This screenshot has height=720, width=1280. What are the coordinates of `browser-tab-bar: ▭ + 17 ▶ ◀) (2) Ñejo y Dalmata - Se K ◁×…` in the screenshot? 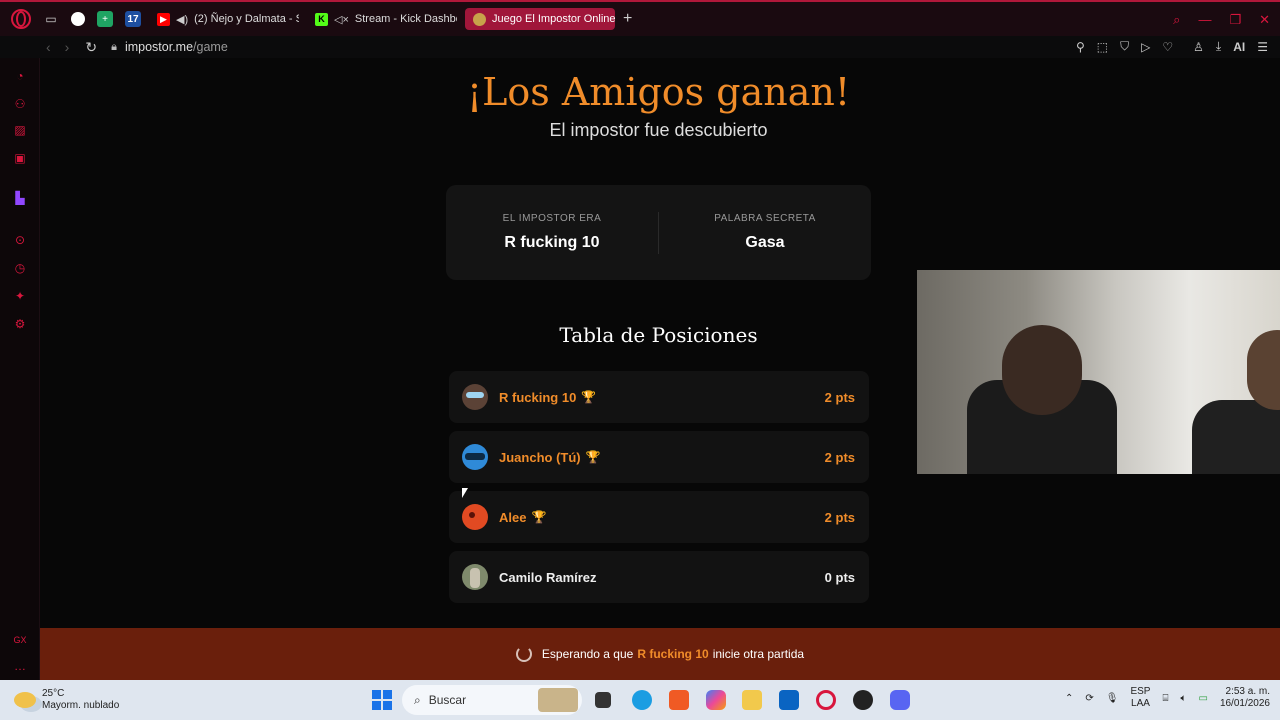 It's located at (640, 18).